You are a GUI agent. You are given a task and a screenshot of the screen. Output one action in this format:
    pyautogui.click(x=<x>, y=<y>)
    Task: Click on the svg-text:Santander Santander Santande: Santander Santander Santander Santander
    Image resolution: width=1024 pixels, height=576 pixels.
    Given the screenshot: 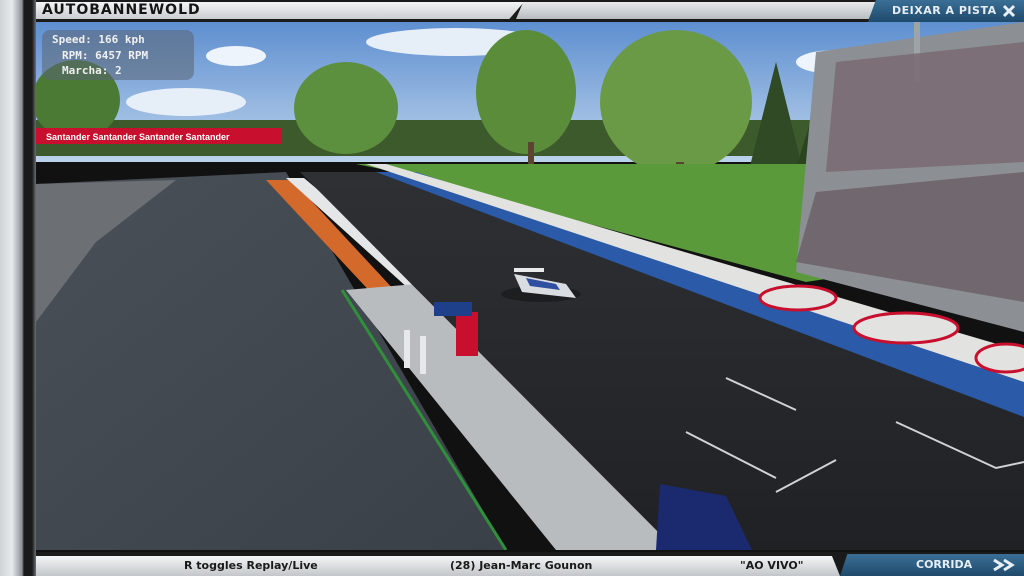 What is the action you would take?
    pyautogui.click(x=138, y=137)
    